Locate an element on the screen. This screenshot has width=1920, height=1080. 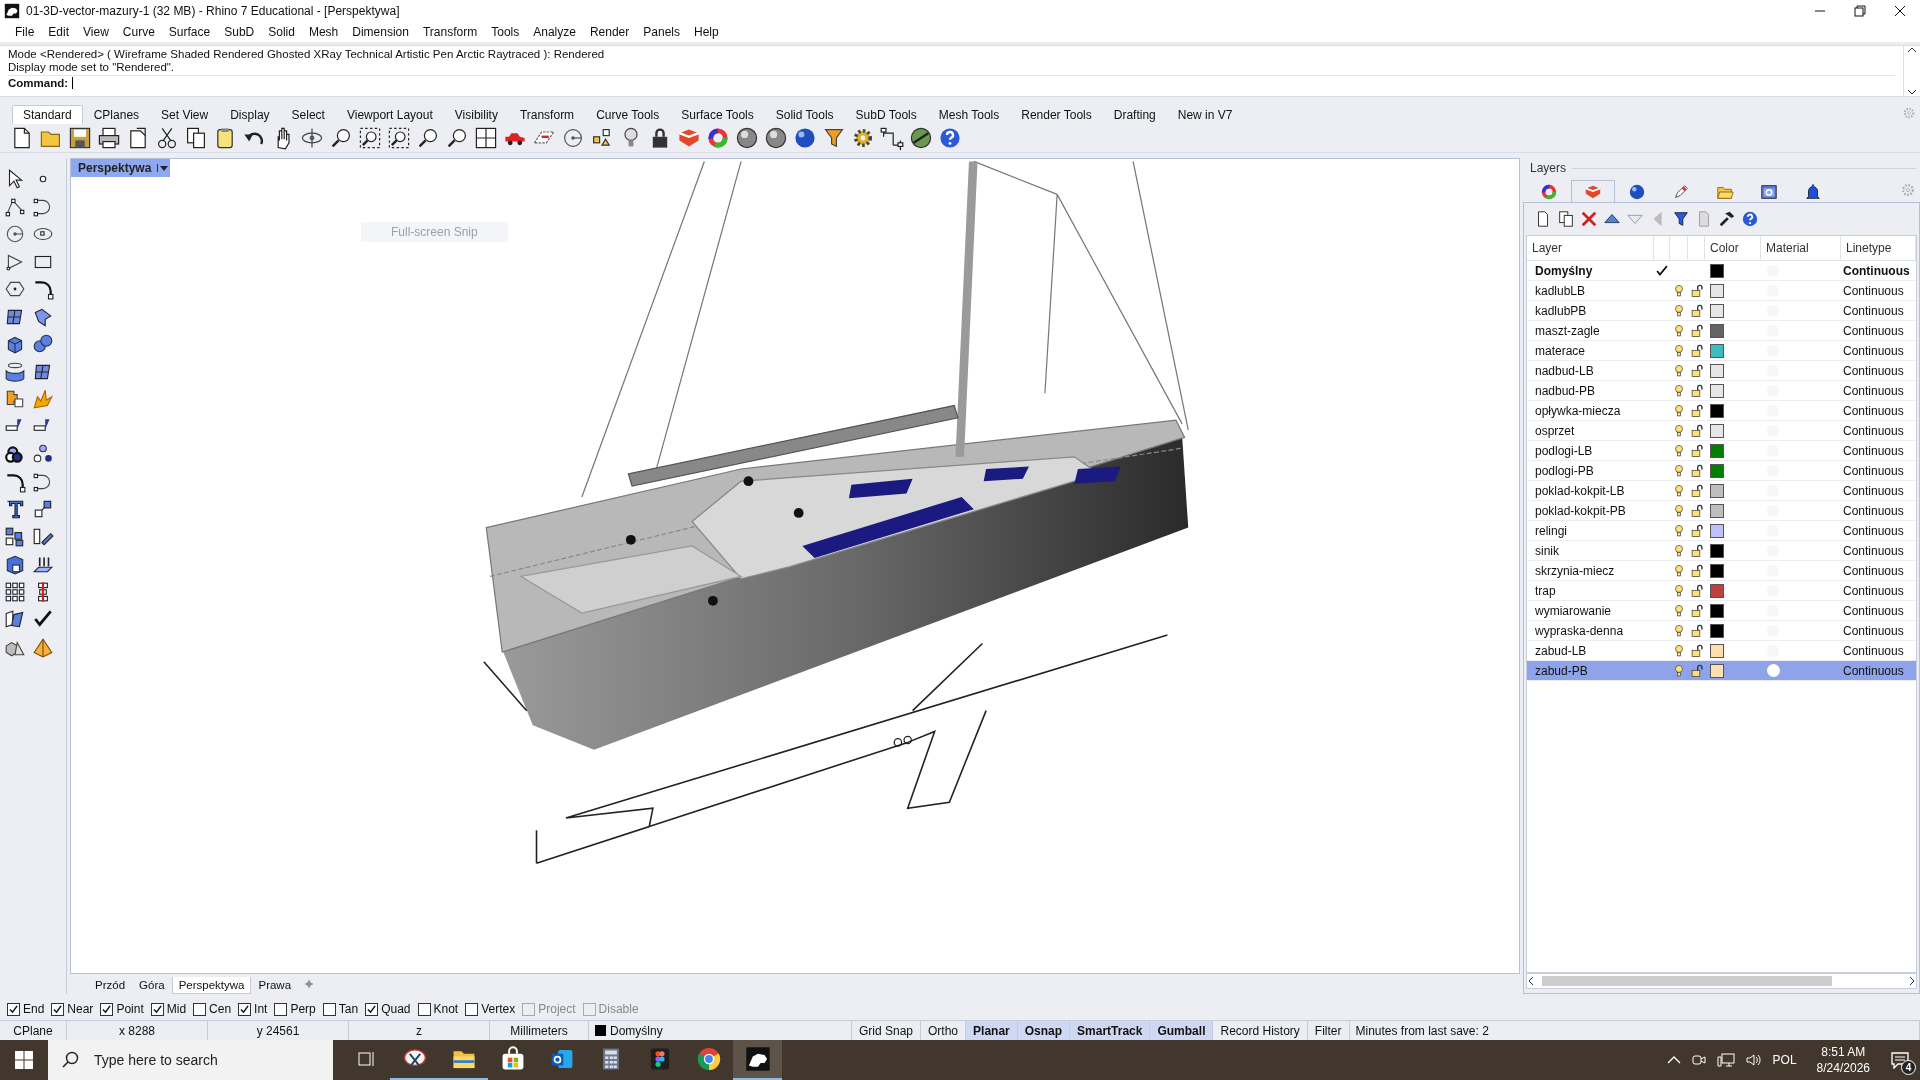
zoom-window-icon is located at coordinates (370, 138).